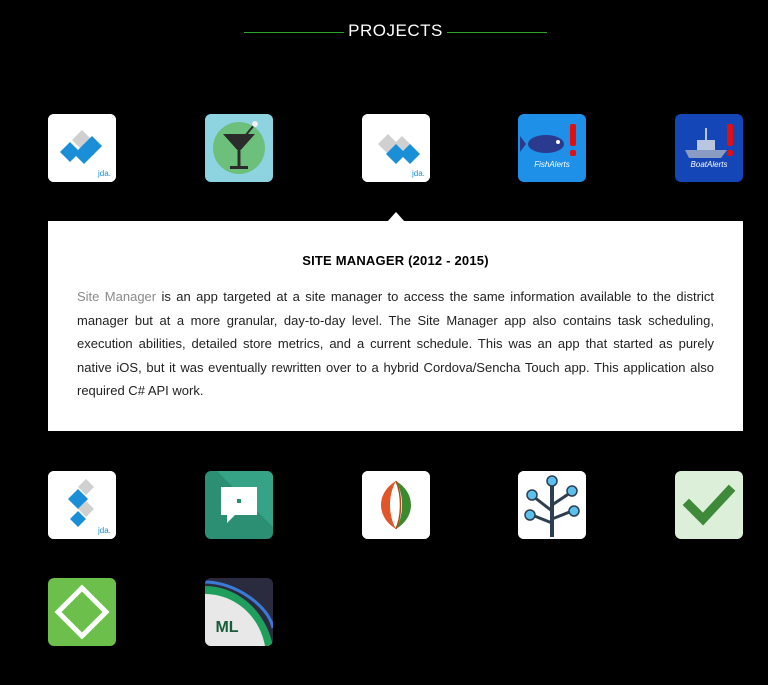 The image size is (768, 685). Describe the element at coordinates (226, 627) in the screenshot. I see `svg-text: ML` at that location.